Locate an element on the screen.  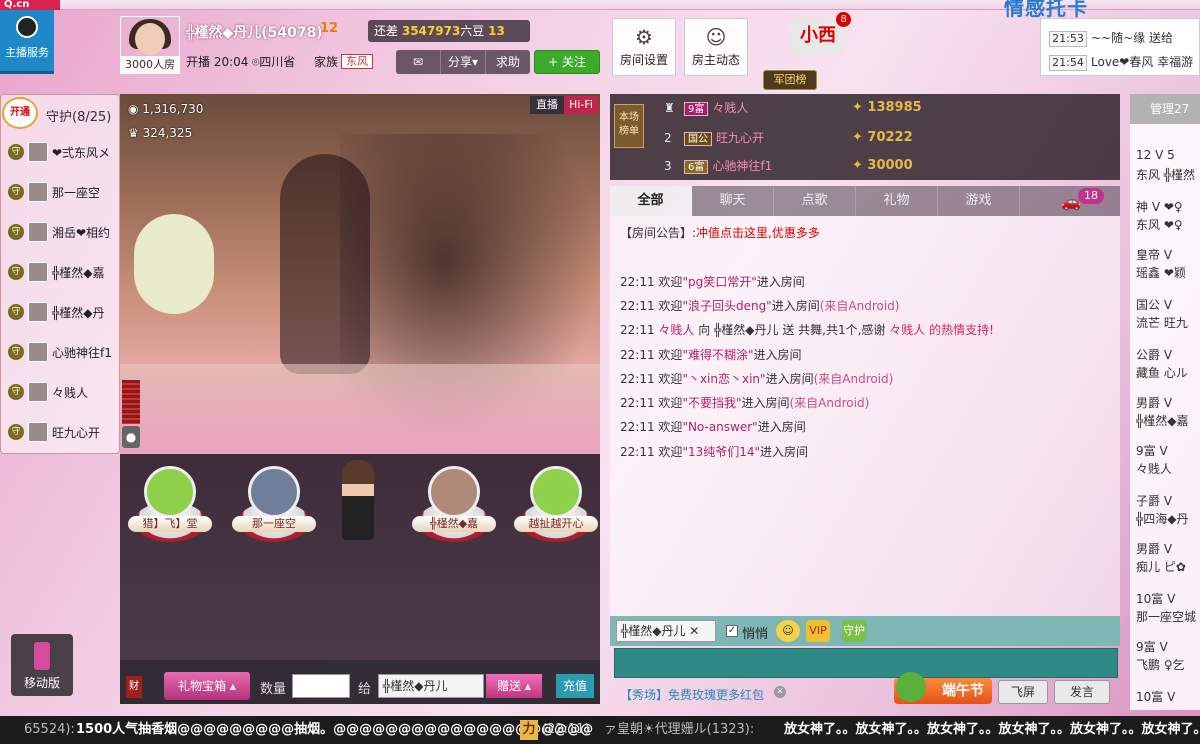
help-button: 求助 is located at coordinates (508, 62).